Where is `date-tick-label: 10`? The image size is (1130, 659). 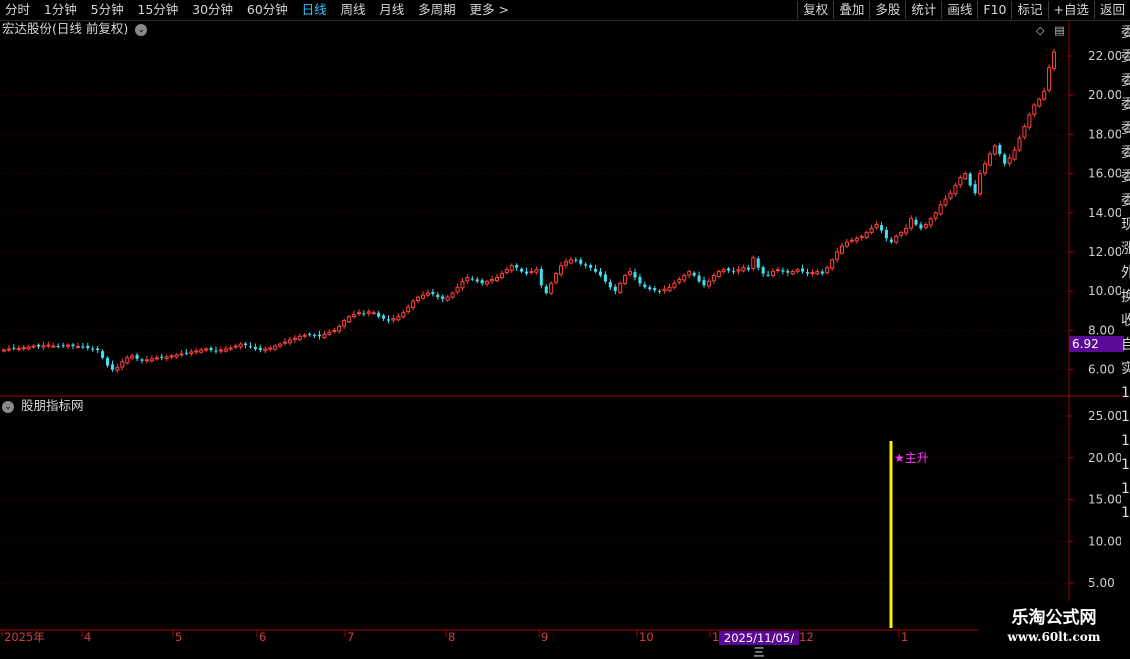 date-tick-label: 10 is located at coordinates (646, 637).